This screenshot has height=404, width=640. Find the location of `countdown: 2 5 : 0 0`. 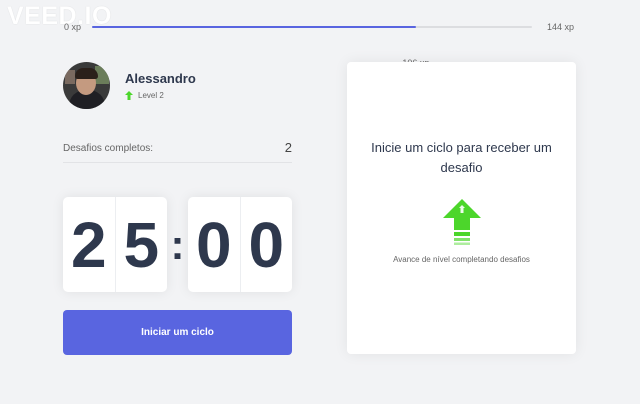

countdown: 2 5 : 0 0 is located at coordinates (177, 244).